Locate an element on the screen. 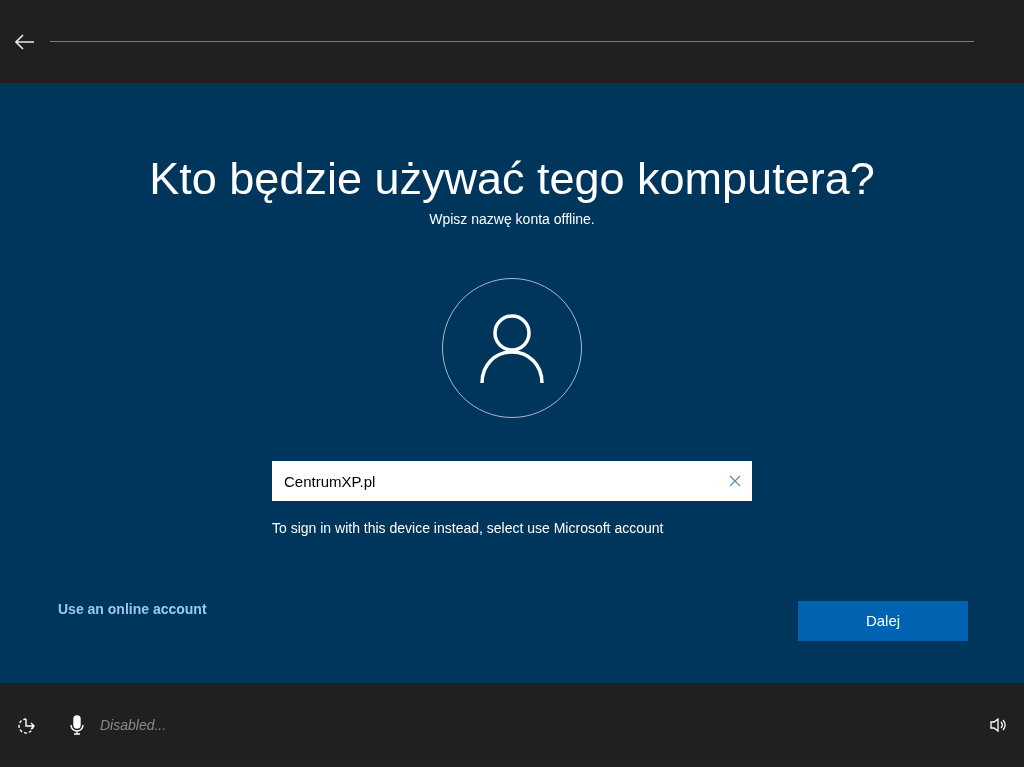 The width and height of the screenshot is (1024, 767). next-button: Dalej is located at coordinates (883, 621).